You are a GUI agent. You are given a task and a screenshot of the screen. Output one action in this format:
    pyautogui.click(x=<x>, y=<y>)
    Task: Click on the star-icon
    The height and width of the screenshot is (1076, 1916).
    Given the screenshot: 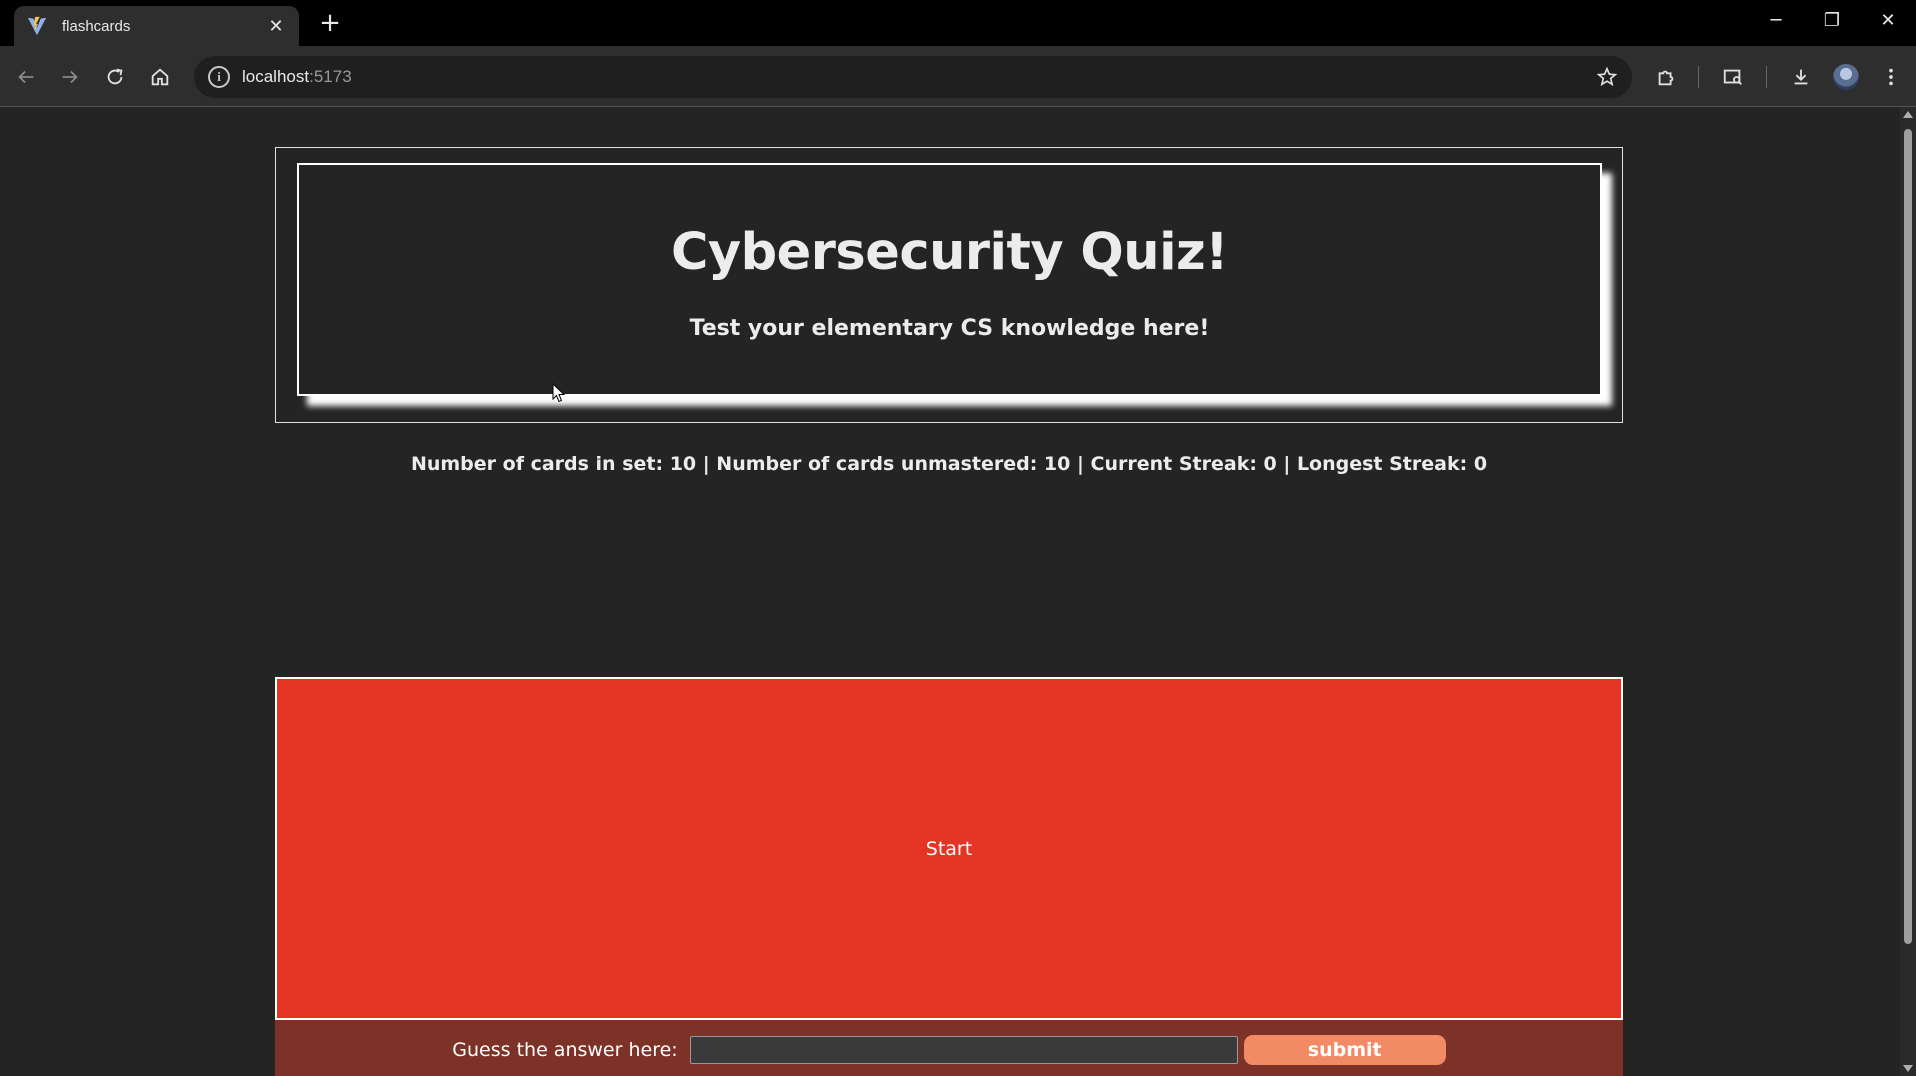 What is the action you would take?
    pyautogui.click(x=1607, y=77)
    